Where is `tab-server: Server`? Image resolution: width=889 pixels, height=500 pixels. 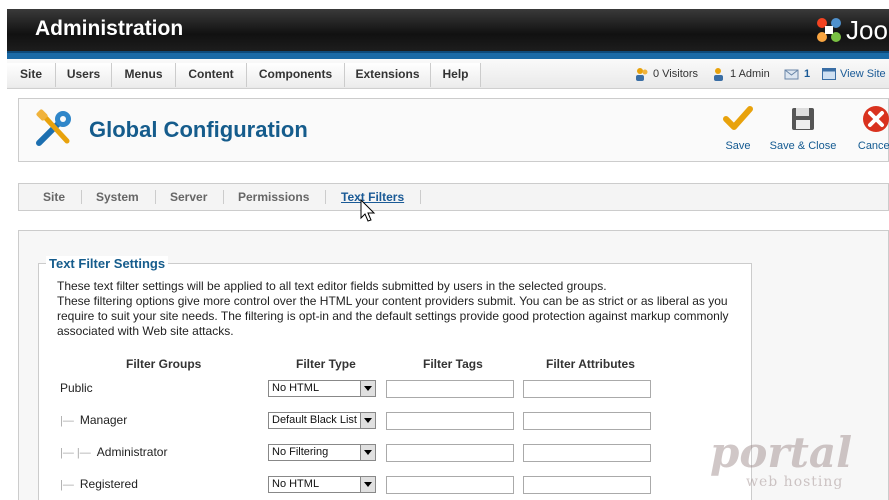 tab-server: Server is located at coordinates (189, 197).